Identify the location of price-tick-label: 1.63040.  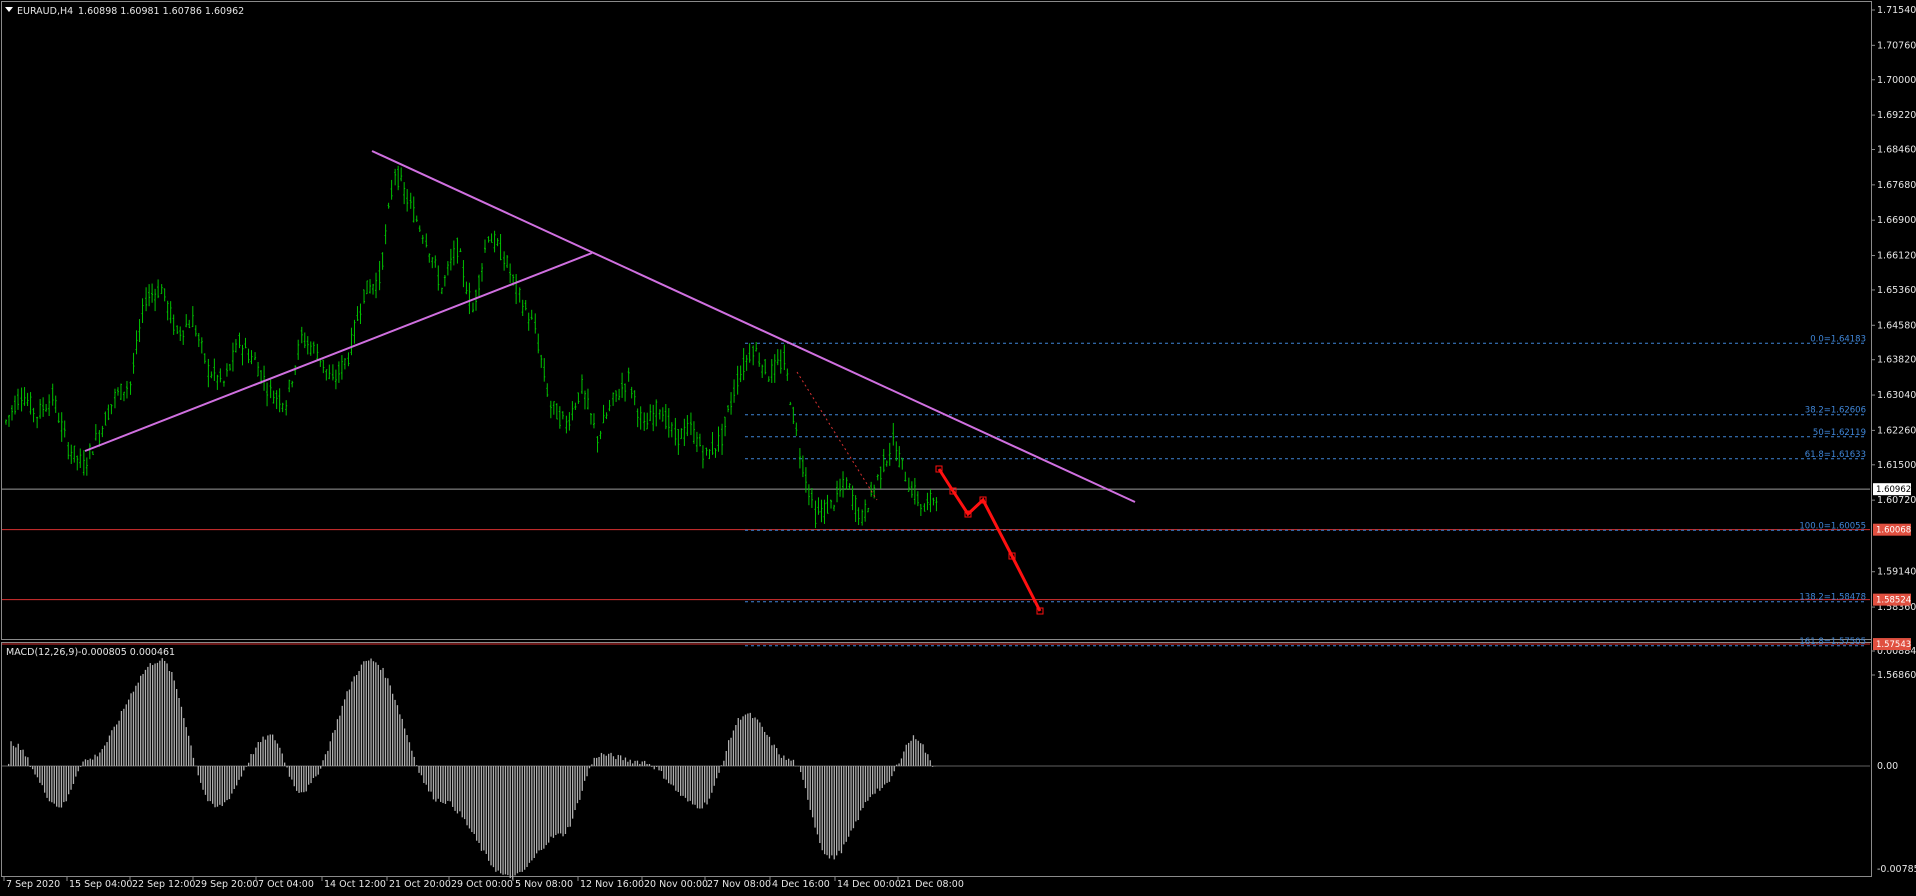
(1896, 395).